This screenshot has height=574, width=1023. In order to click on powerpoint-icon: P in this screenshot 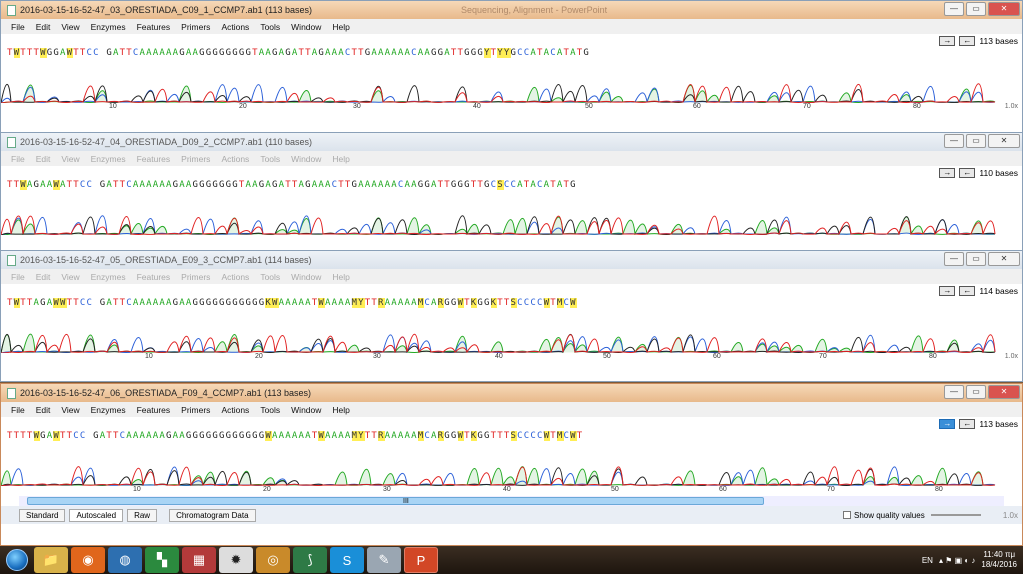, I will do `click(421, 560)`.